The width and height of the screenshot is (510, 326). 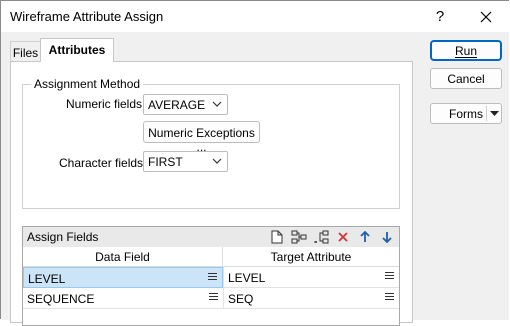 What do you see at coordinates (77, 50) in the screenshot?
I see `tab-attributes: Attributes` at bounding box center [77, 50].